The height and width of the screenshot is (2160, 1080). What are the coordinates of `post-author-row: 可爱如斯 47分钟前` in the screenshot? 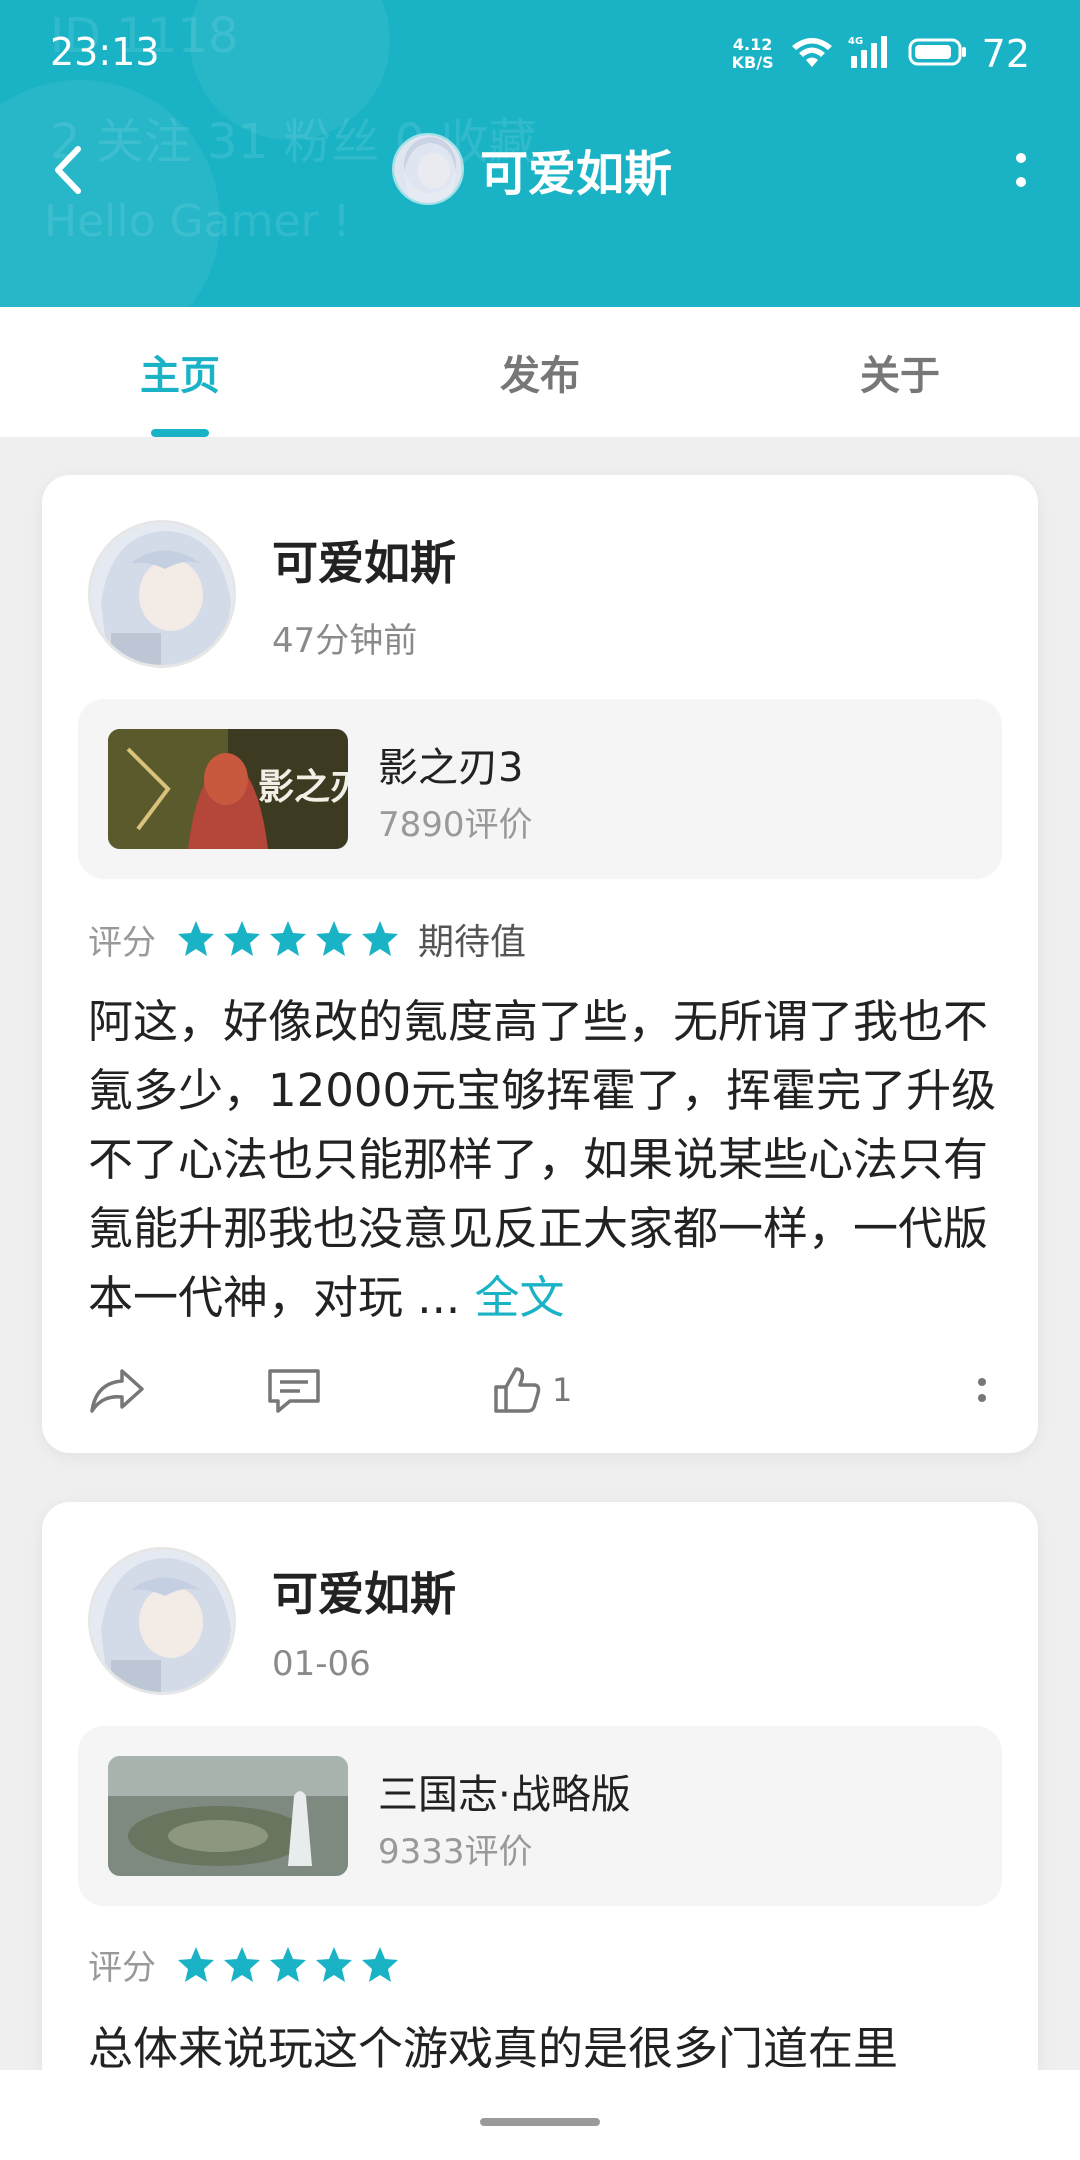 It's located at (272, 594).